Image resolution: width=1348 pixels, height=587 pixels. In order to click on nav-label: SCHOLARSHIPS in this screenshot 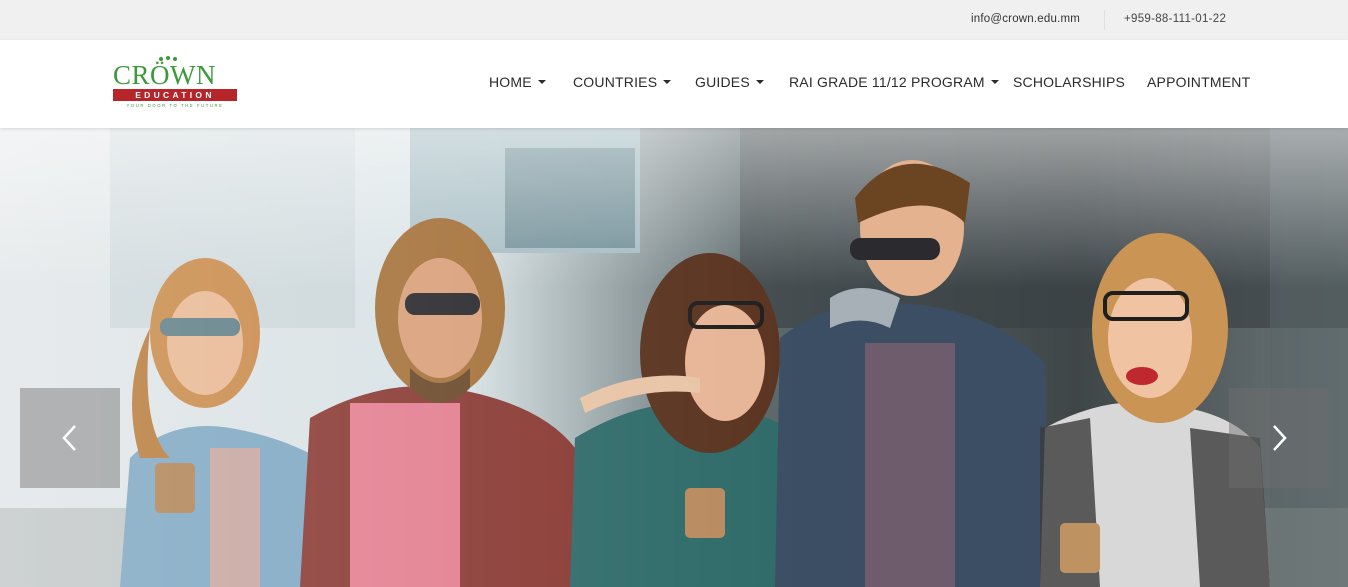, I will do `click(1069, 82)`.